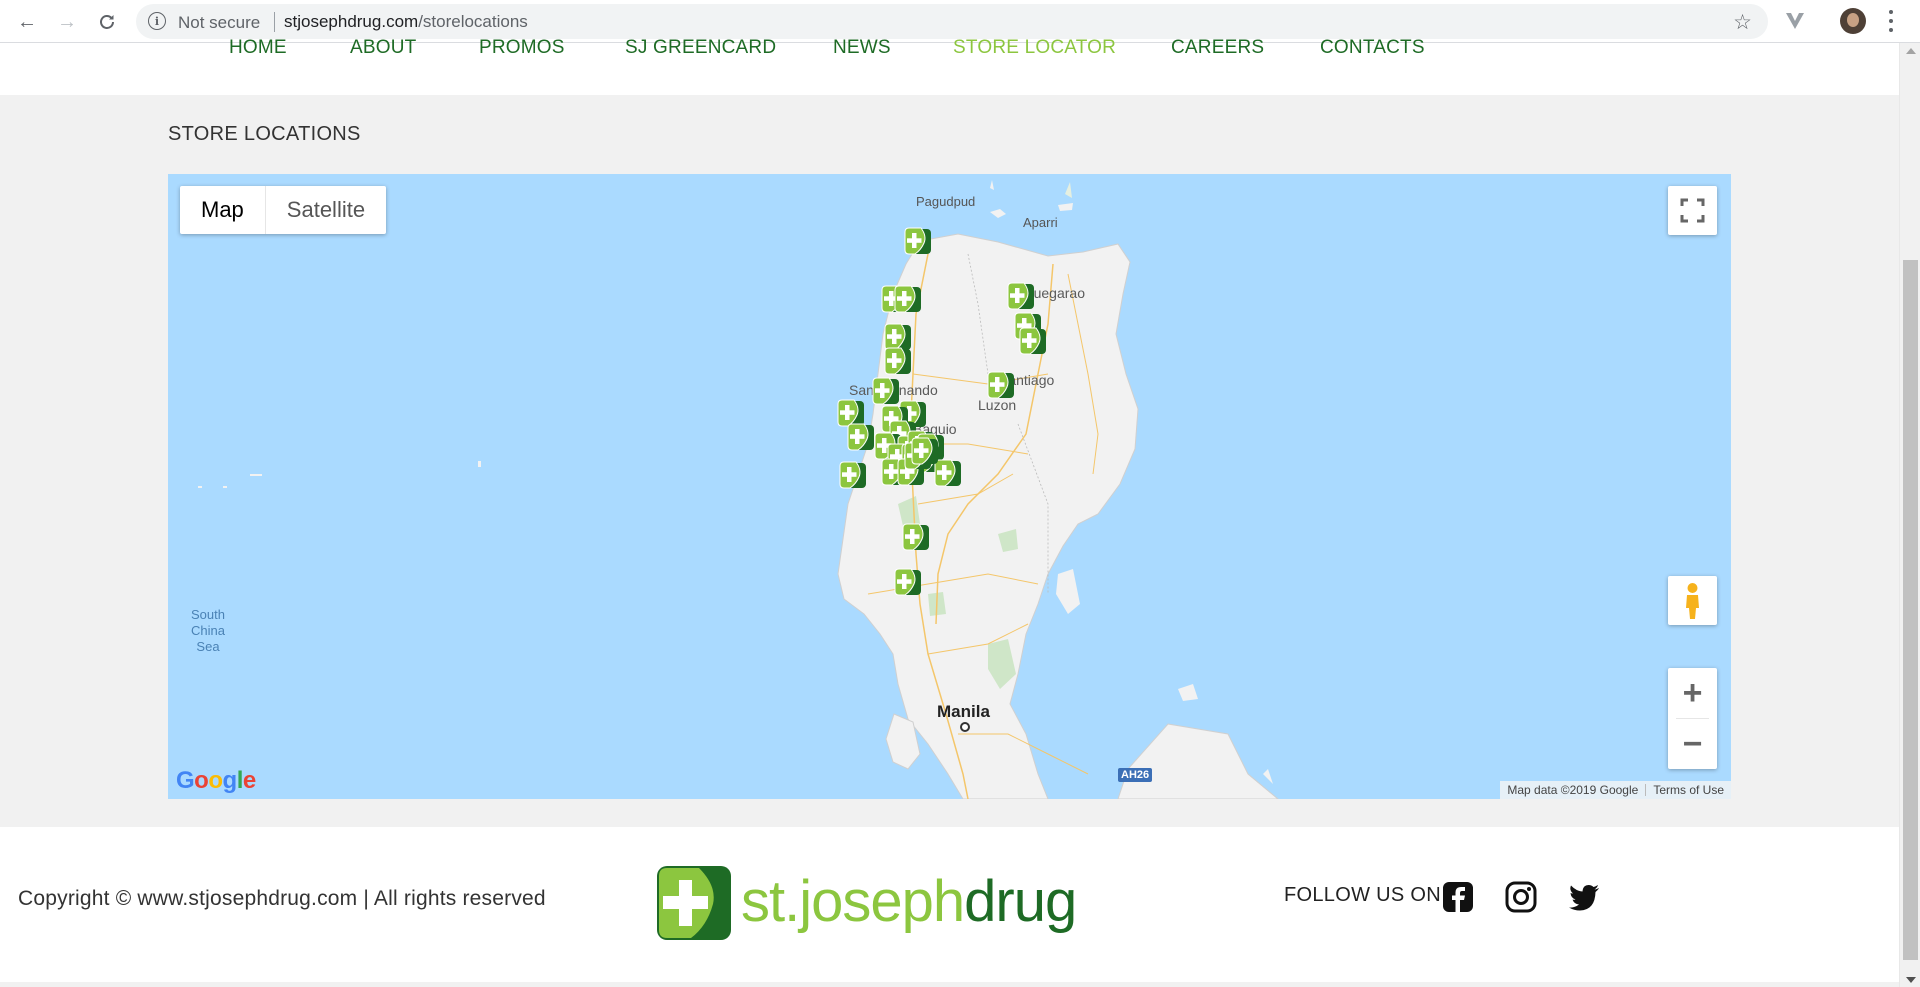  Describe the element at coordinates (1034, 48) in the screenshot. I see `nav-store-locator: STORE LOCATOR` at that location.